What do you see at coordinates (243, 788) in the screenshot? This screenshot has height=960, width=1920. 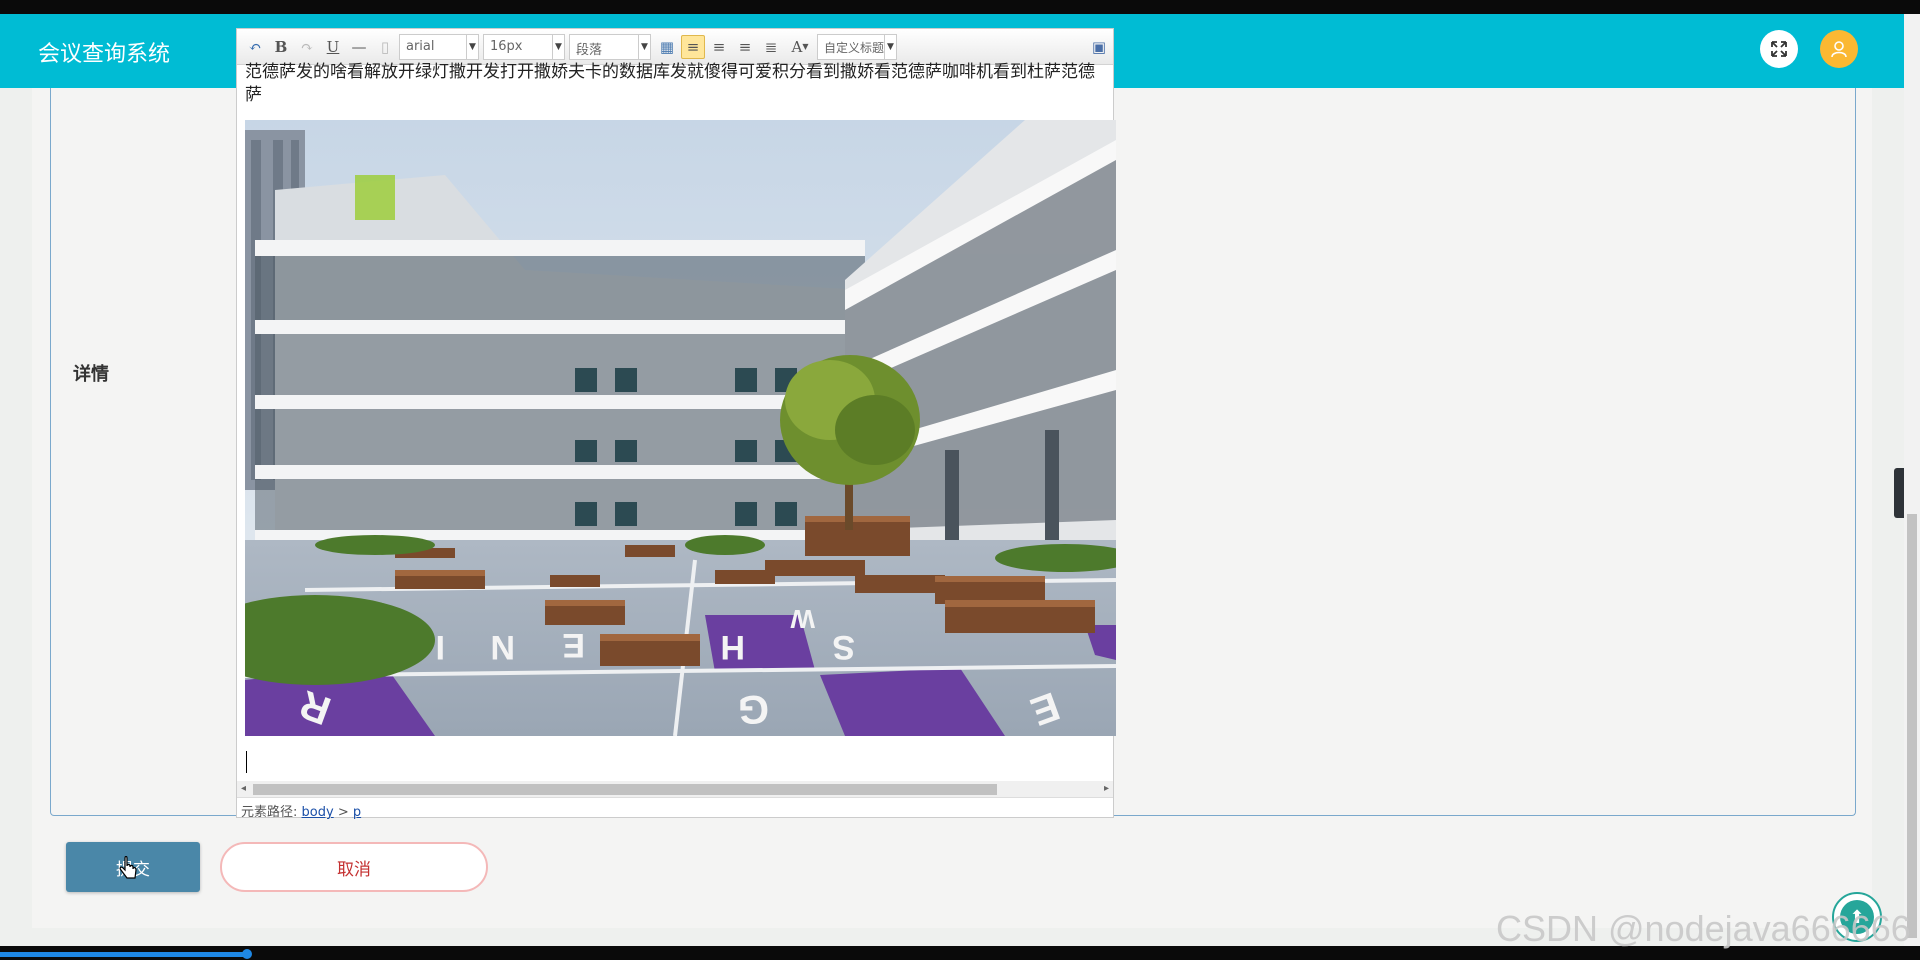 I see `scroll-left-icon: ◂` at bounding box center [243, 788].